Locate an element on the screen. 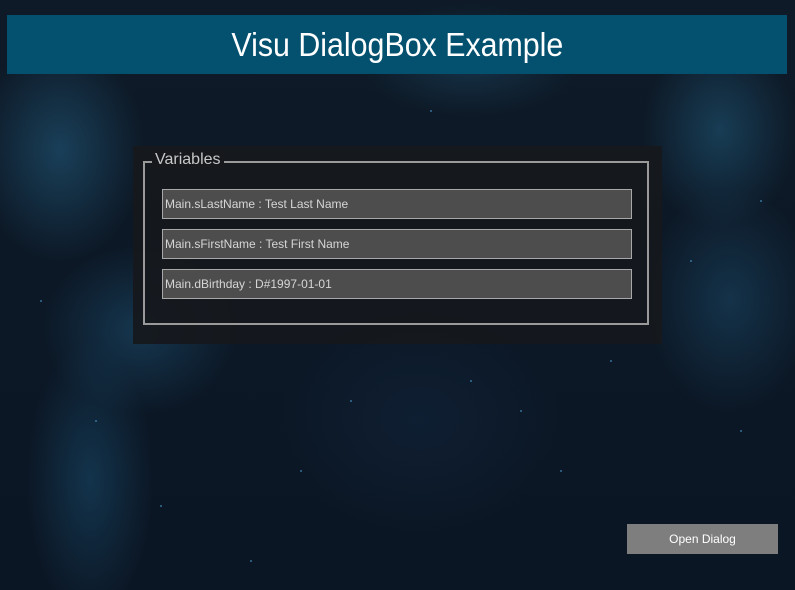 This screenshot has width=795, height=590. header-bar: Visu DialogBox Example is located at coordinates (397, 44).